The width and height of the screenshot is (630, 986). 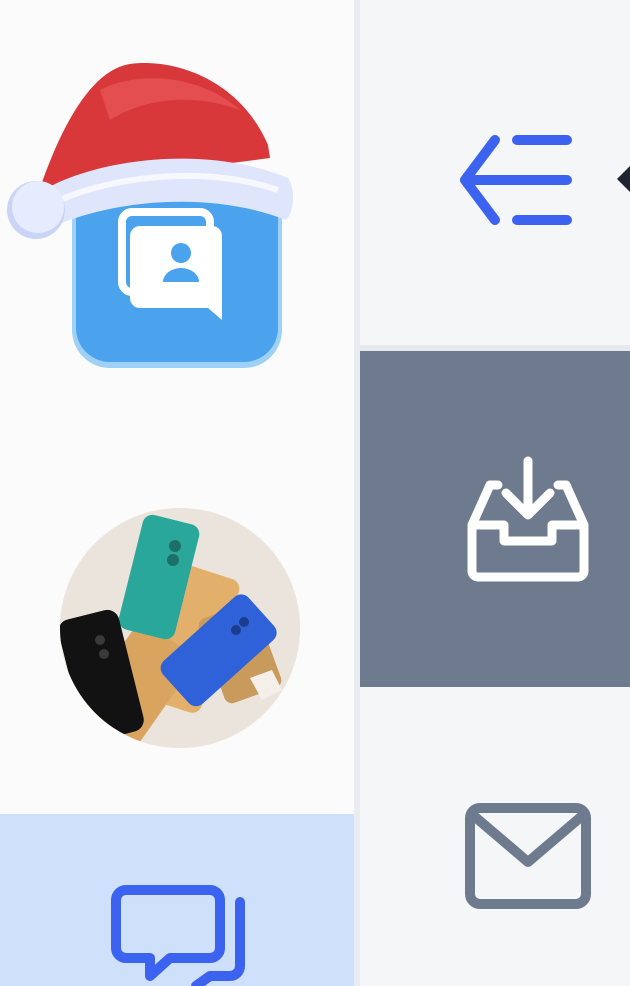 I want to click on phones-photo-avatar, so click(x=180, y=628).